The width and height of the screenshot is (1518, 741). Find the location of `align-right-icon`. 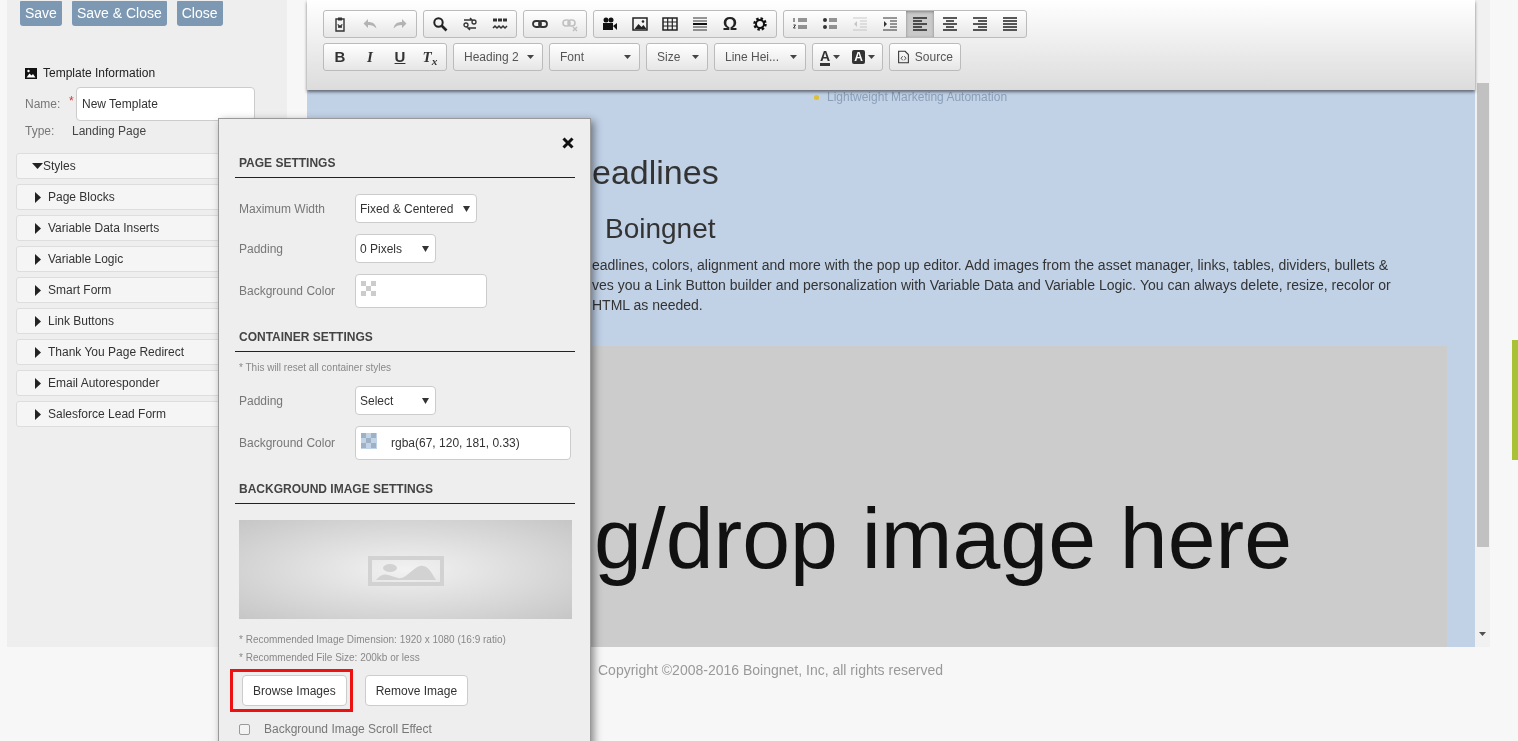

align-right-icon is located at coordinates (980, 24).